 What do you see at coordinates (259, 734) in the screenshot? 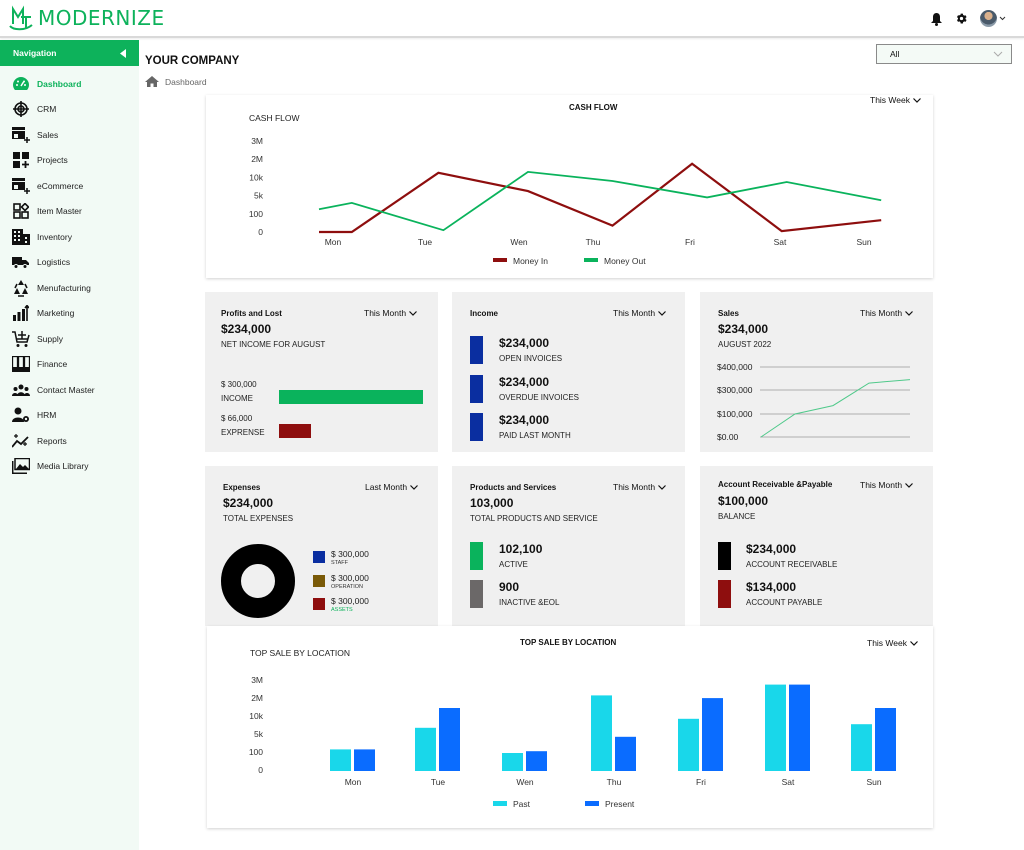
I see `y-tick-label: 5k` at bounding box center [259, 734].